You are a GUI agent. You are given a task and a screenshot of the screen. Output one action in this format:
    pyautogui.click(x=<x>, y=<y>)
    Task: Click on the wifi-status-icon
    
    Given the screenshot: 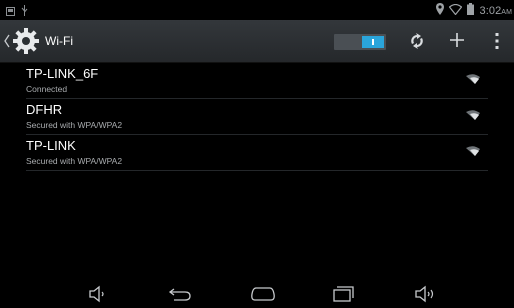 What is the action you would take?
    pyautogui.click(x=456, y=11)
    